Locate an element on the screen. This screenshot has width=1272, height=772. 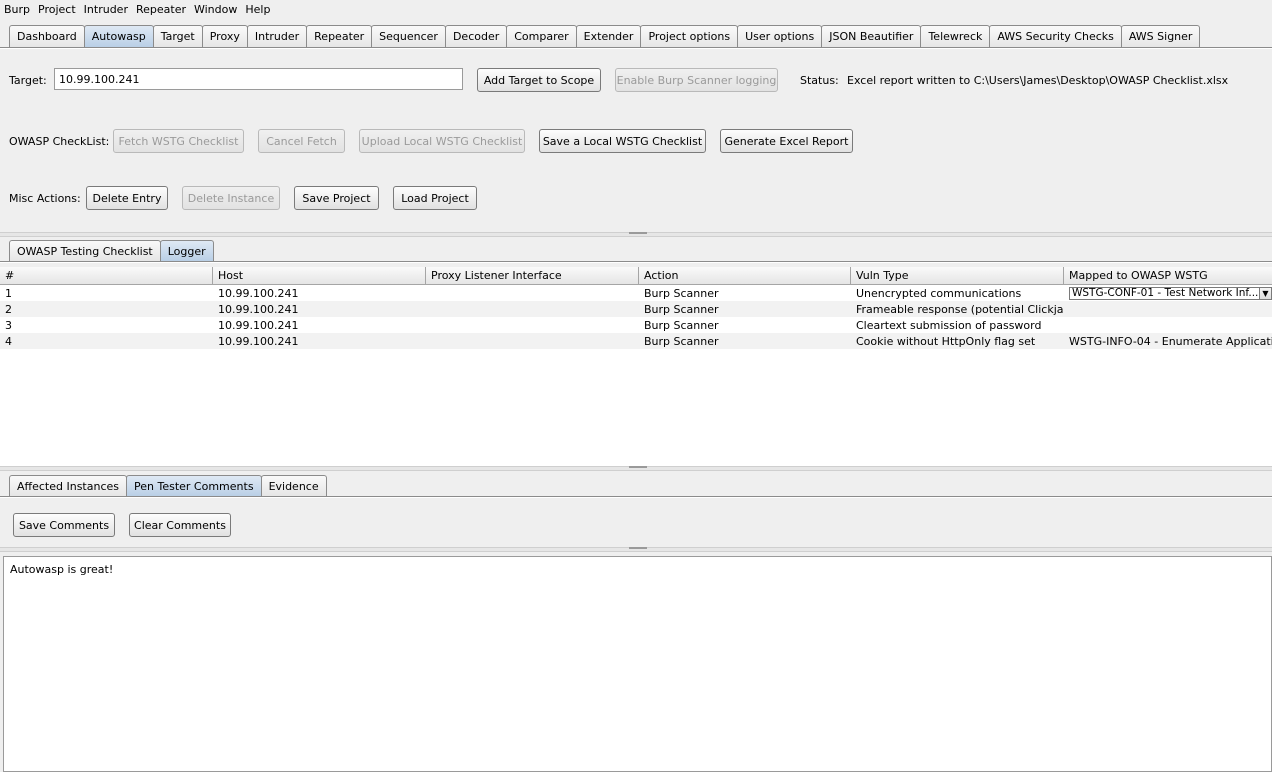
tab-project-options: Project options is located at coordinates (689, 36).